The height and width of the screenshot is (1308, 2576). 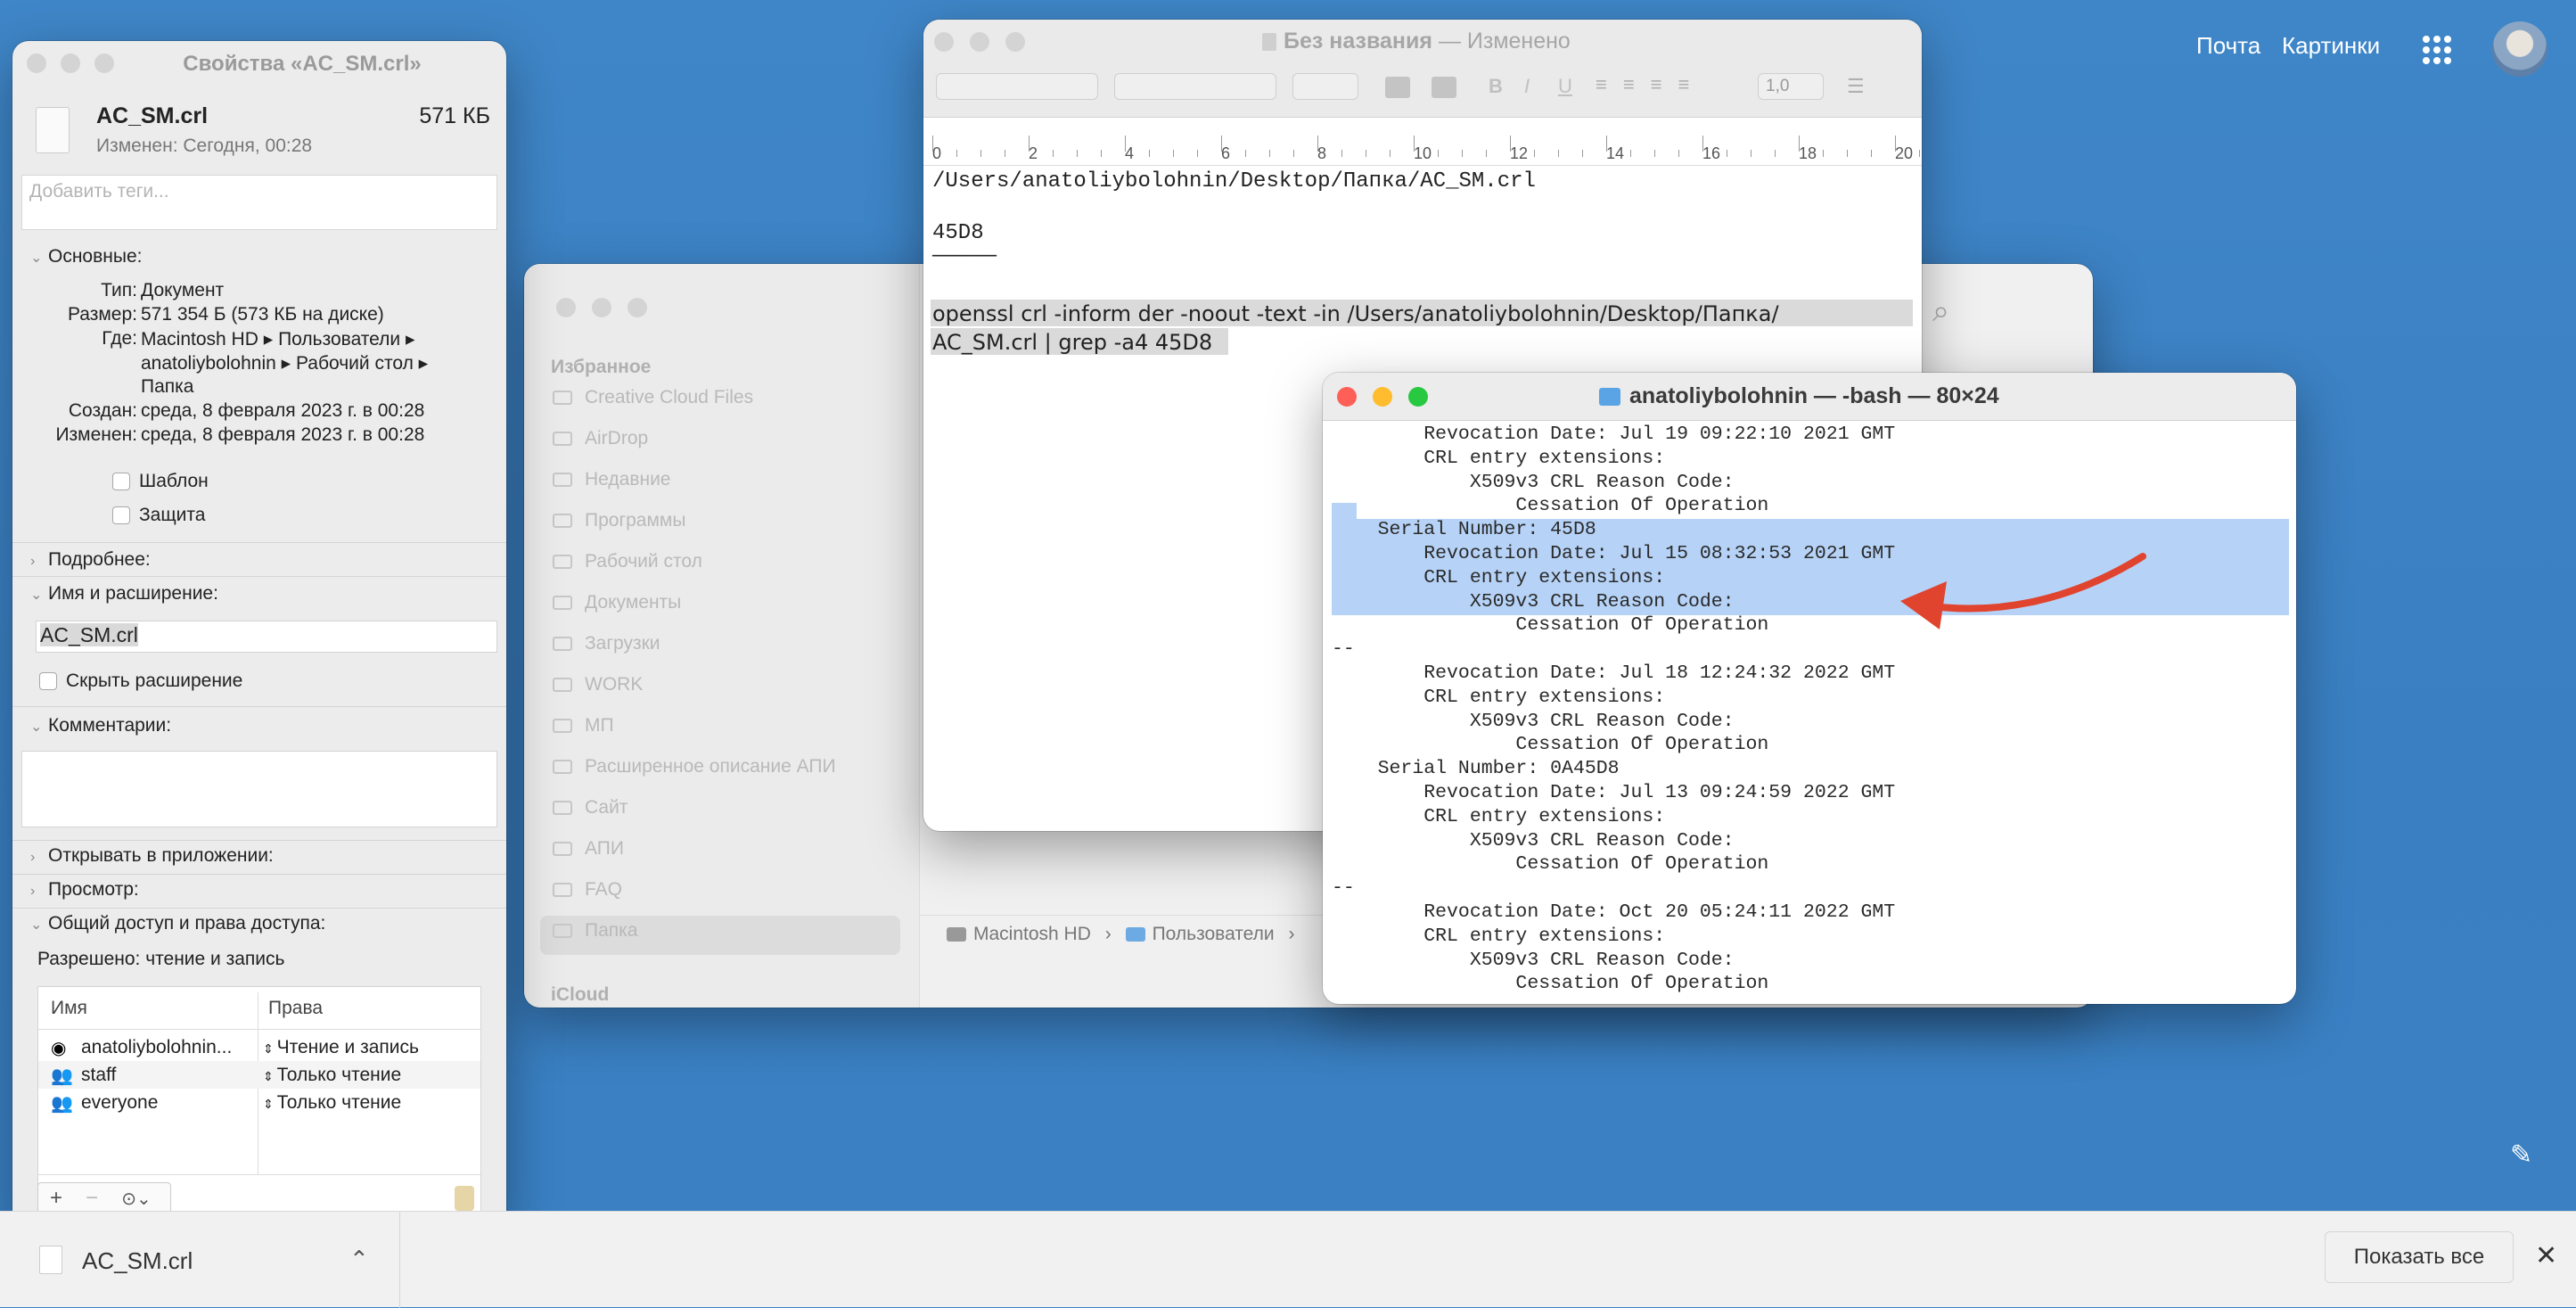 I want to click on sidebar-item: Папка, so click(x=595, y=931).